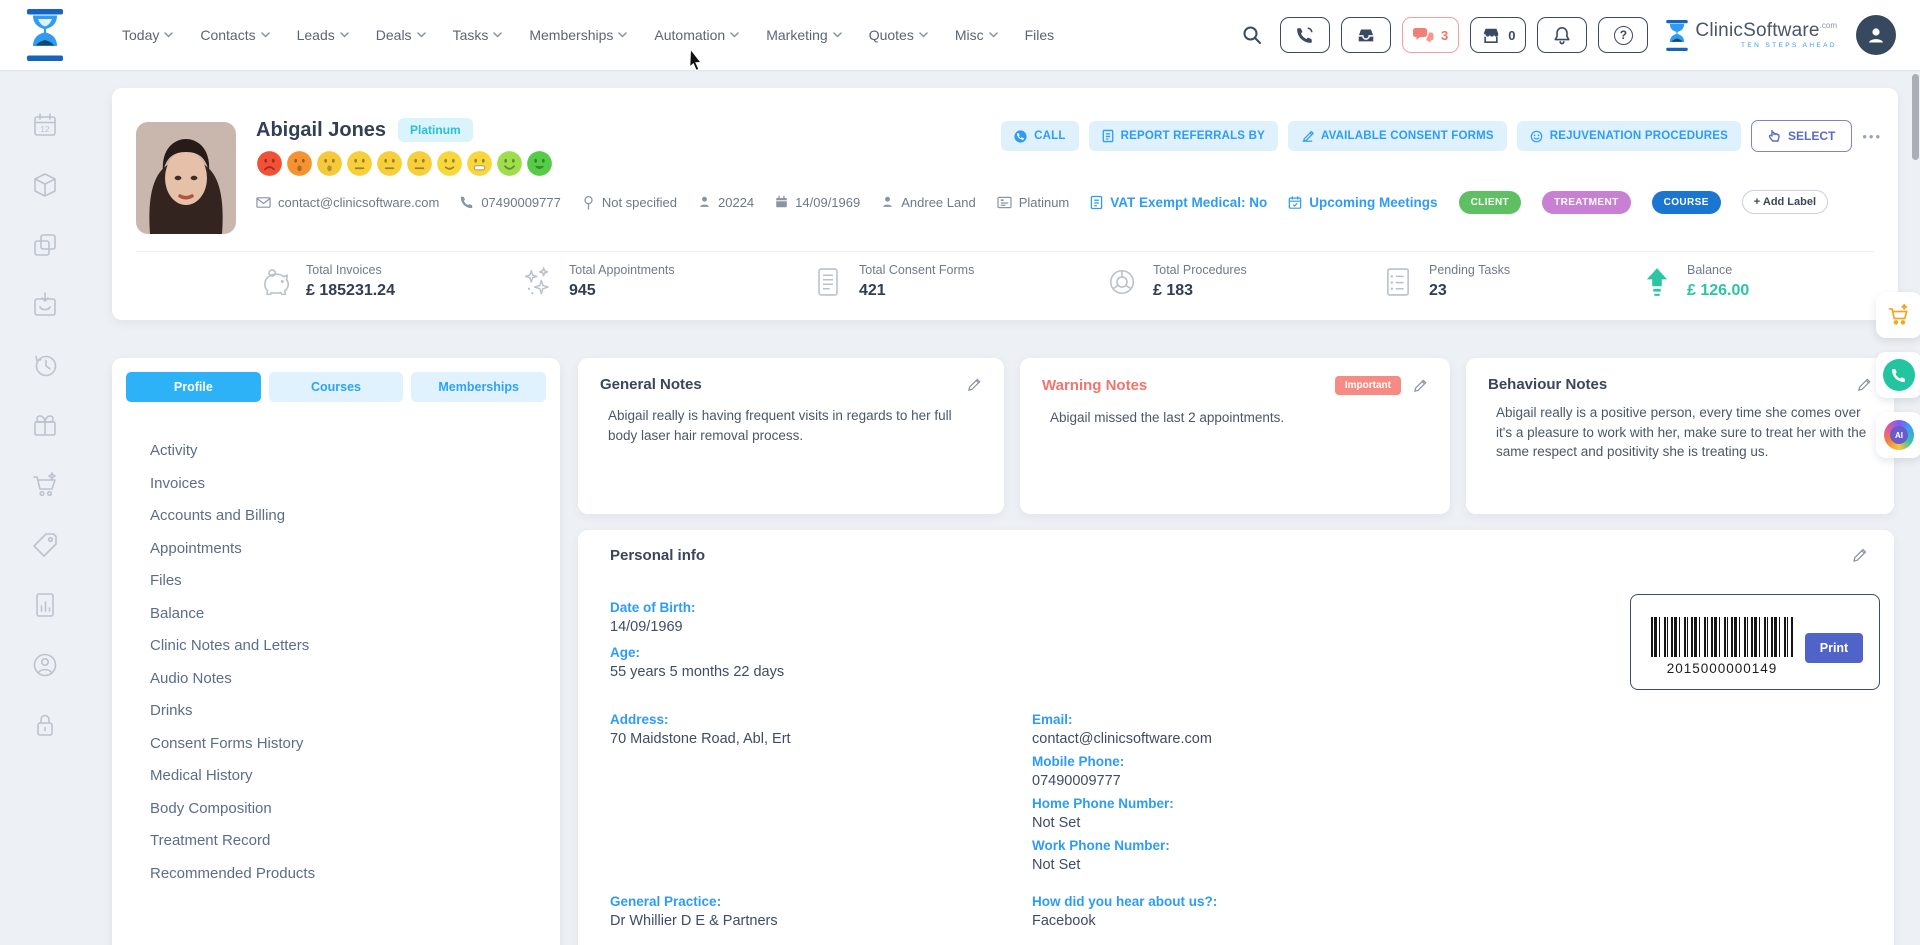 This screenshot has height=945, width=1920. What do you see at coordinates (263, 202) in the screenshot?
I see `email-icon` at bounding box center [263, 202].